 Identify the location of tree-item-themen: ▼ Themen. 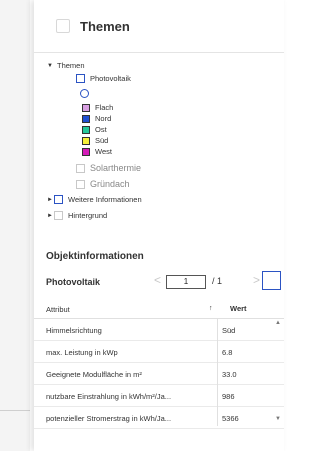
(65, 65).